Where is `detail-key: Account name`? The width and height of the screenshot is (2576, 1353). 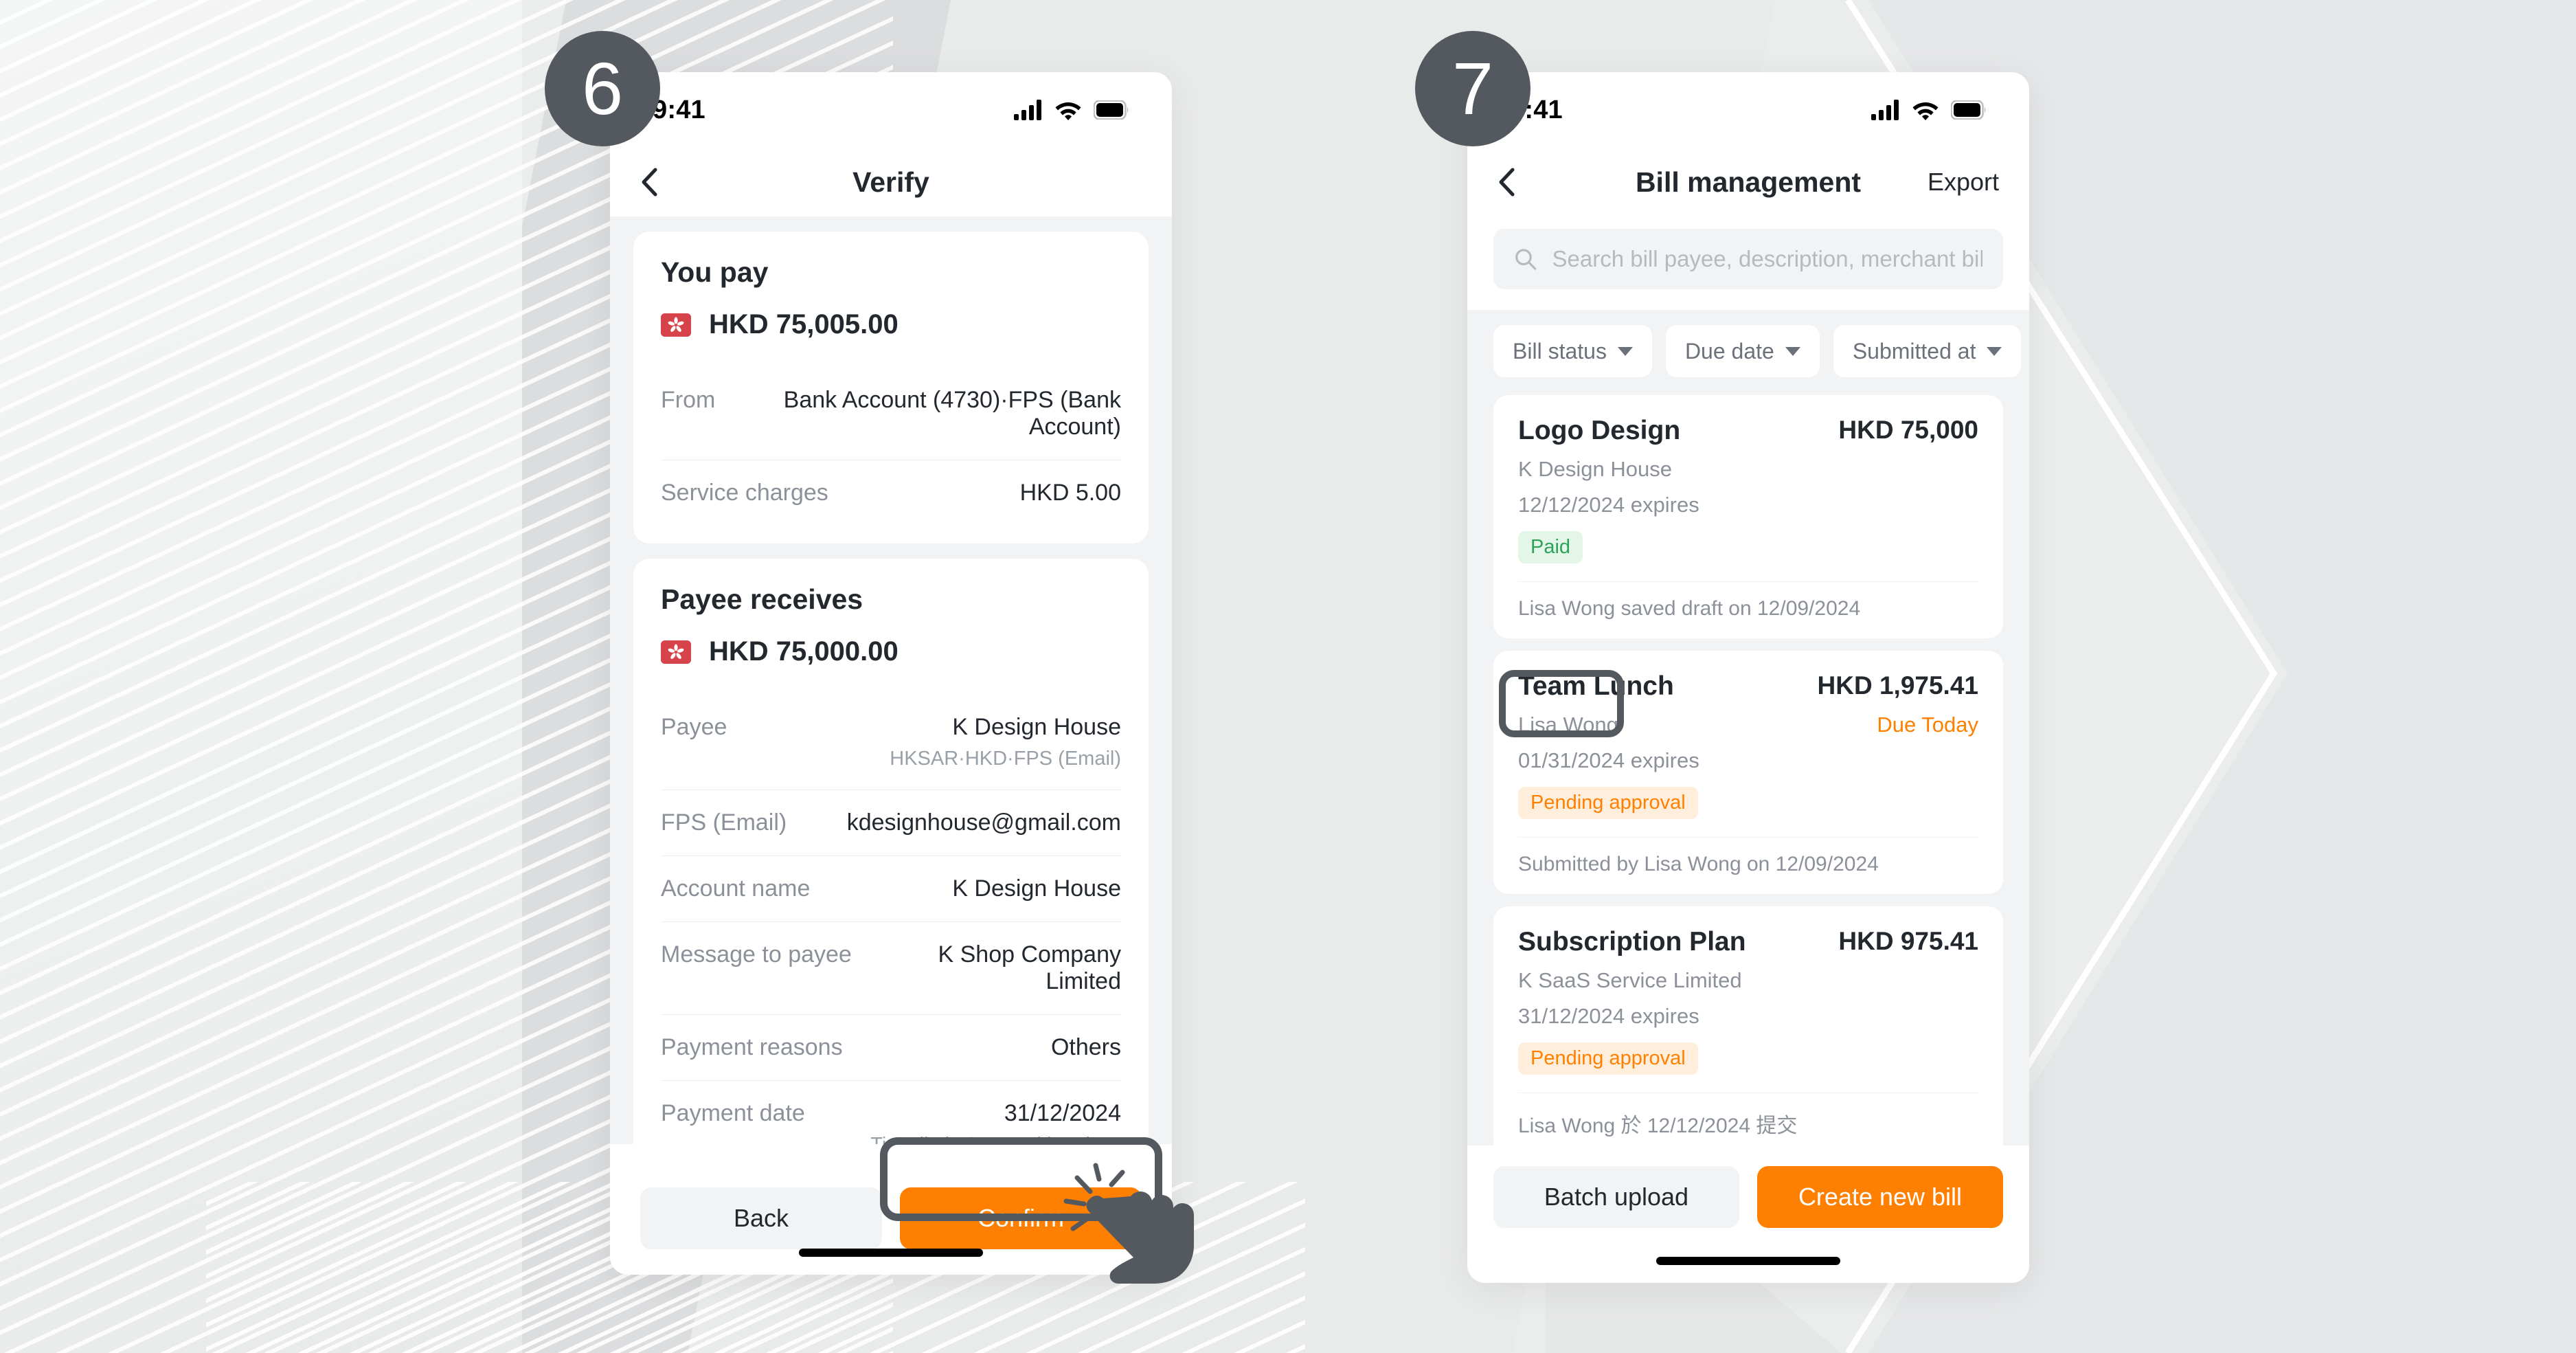
detail-key: Account name is located at coordinates (736, 888).